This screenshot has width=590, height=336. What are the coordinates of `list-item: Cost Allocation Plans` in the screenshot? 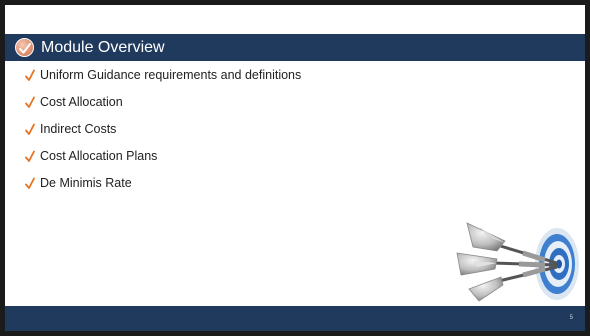 It's located at (163, 161).